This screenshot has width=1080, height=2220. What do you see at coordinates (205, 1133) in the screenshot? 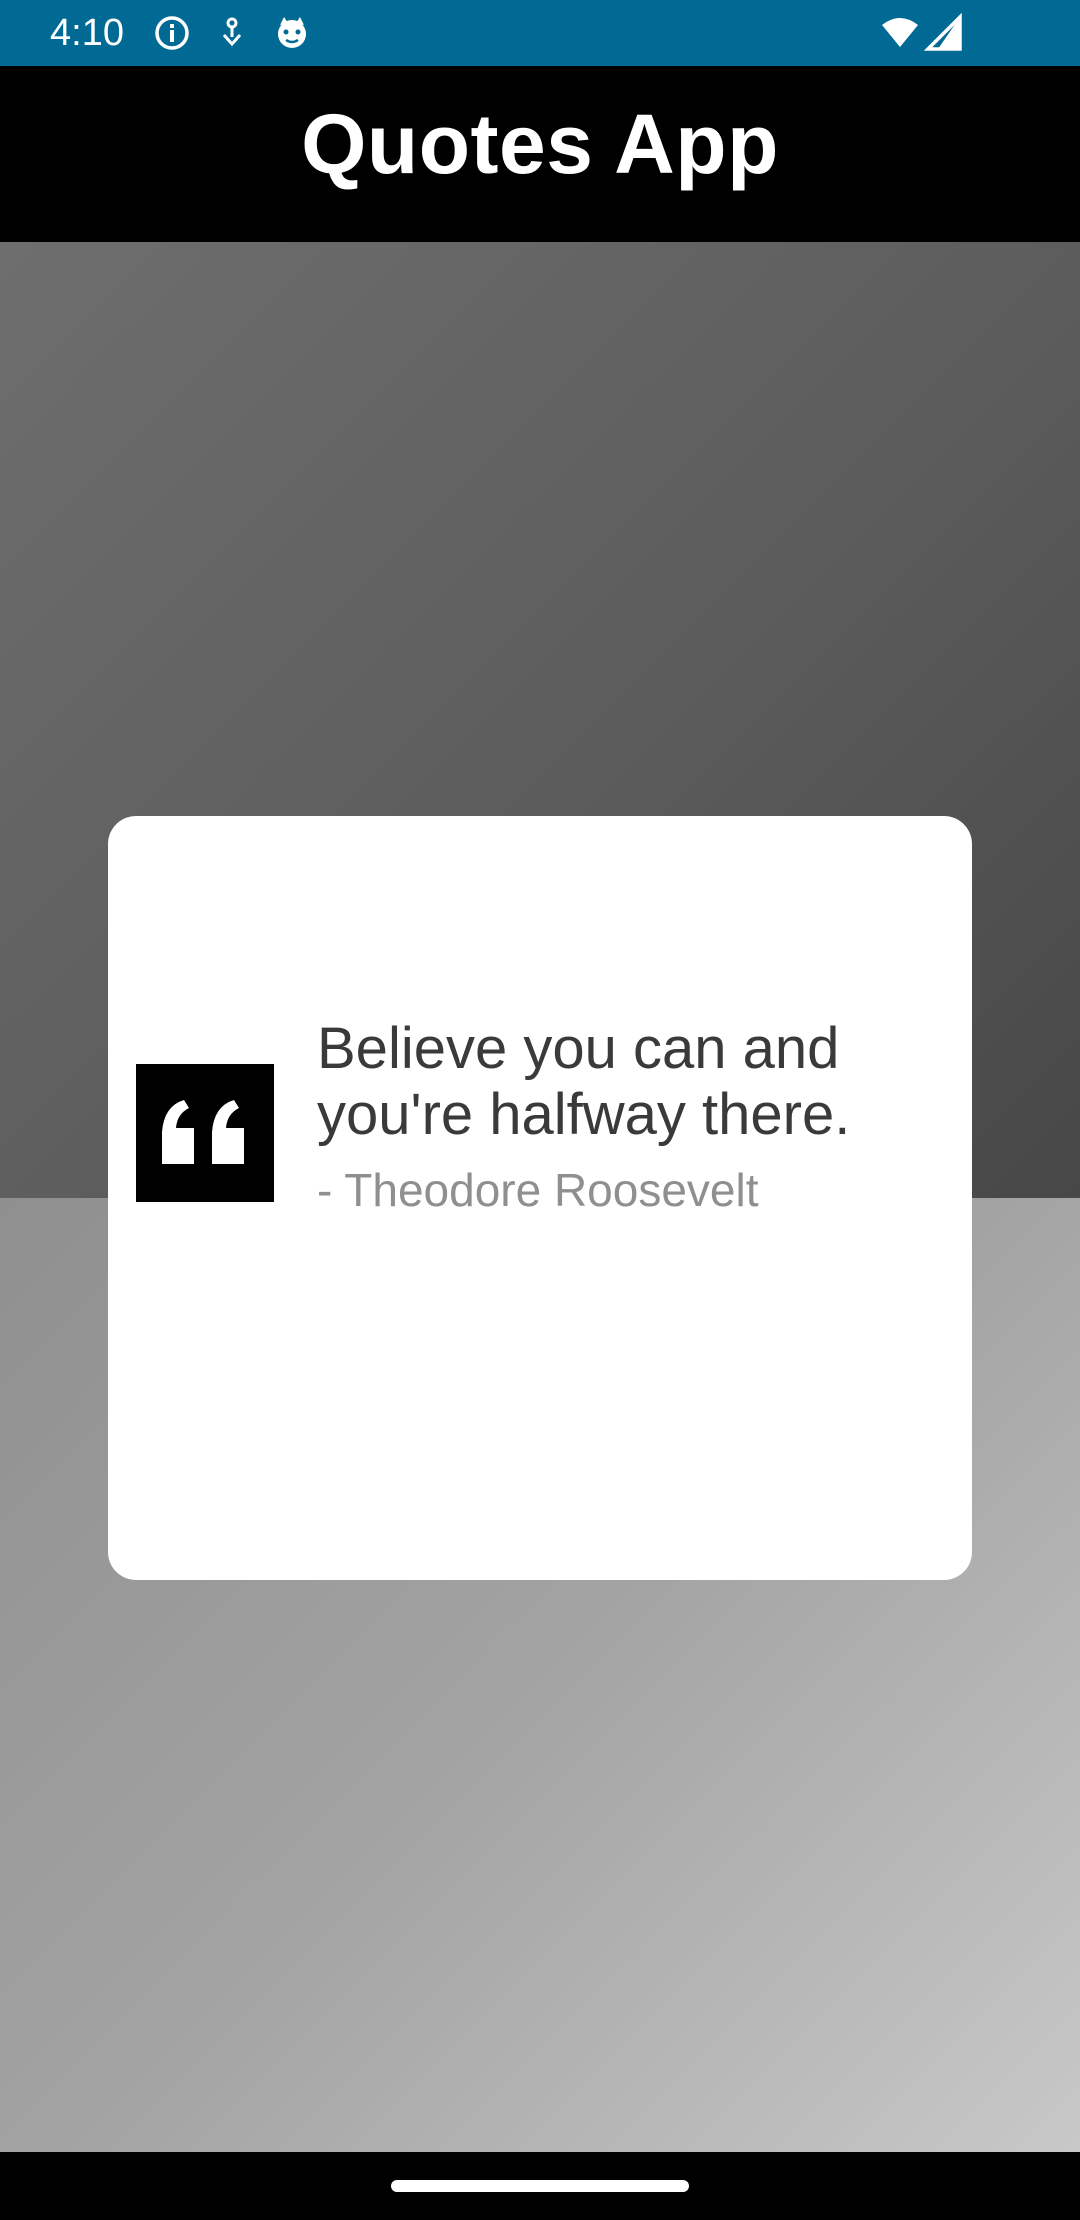
I see `quote-mark-icon` at bounding box center [205, 1133].